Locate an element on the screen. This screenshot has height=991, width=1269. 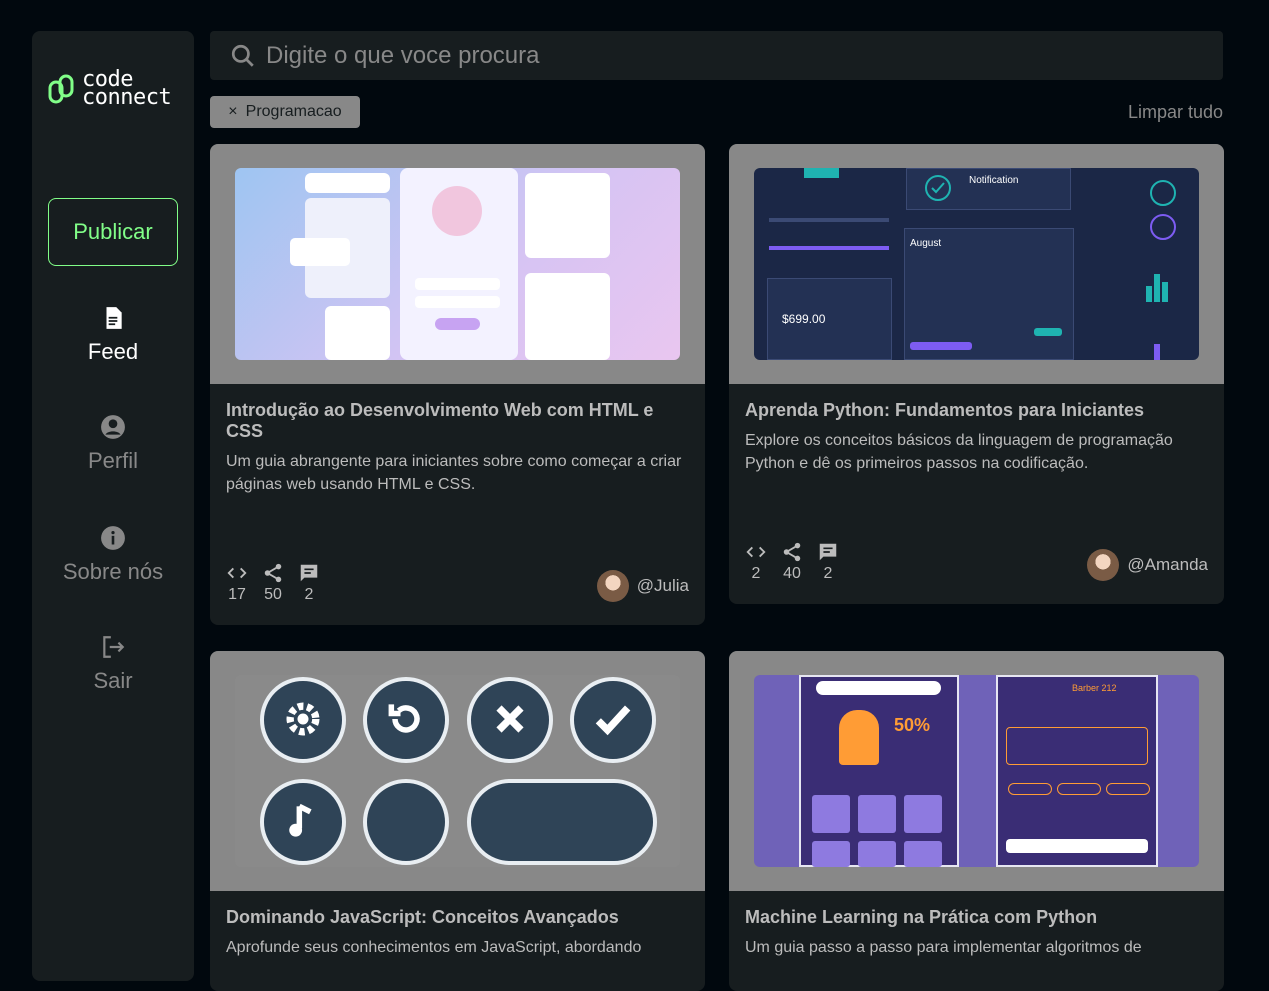
gear-icon is located at coordinates (303, 719).